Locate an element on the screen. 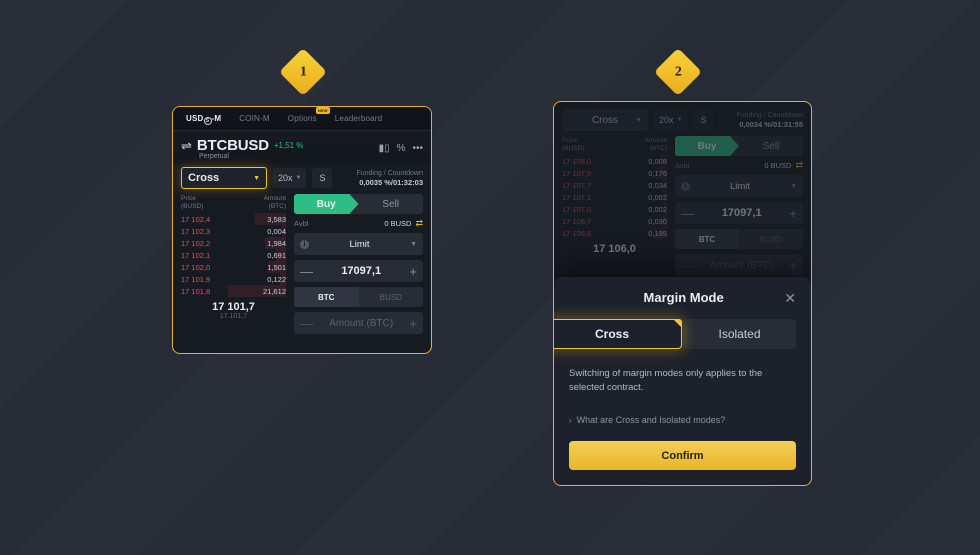 This screenshot has width=980, height=555. confirm-button: Confirm is located at coordinates (682, 455).